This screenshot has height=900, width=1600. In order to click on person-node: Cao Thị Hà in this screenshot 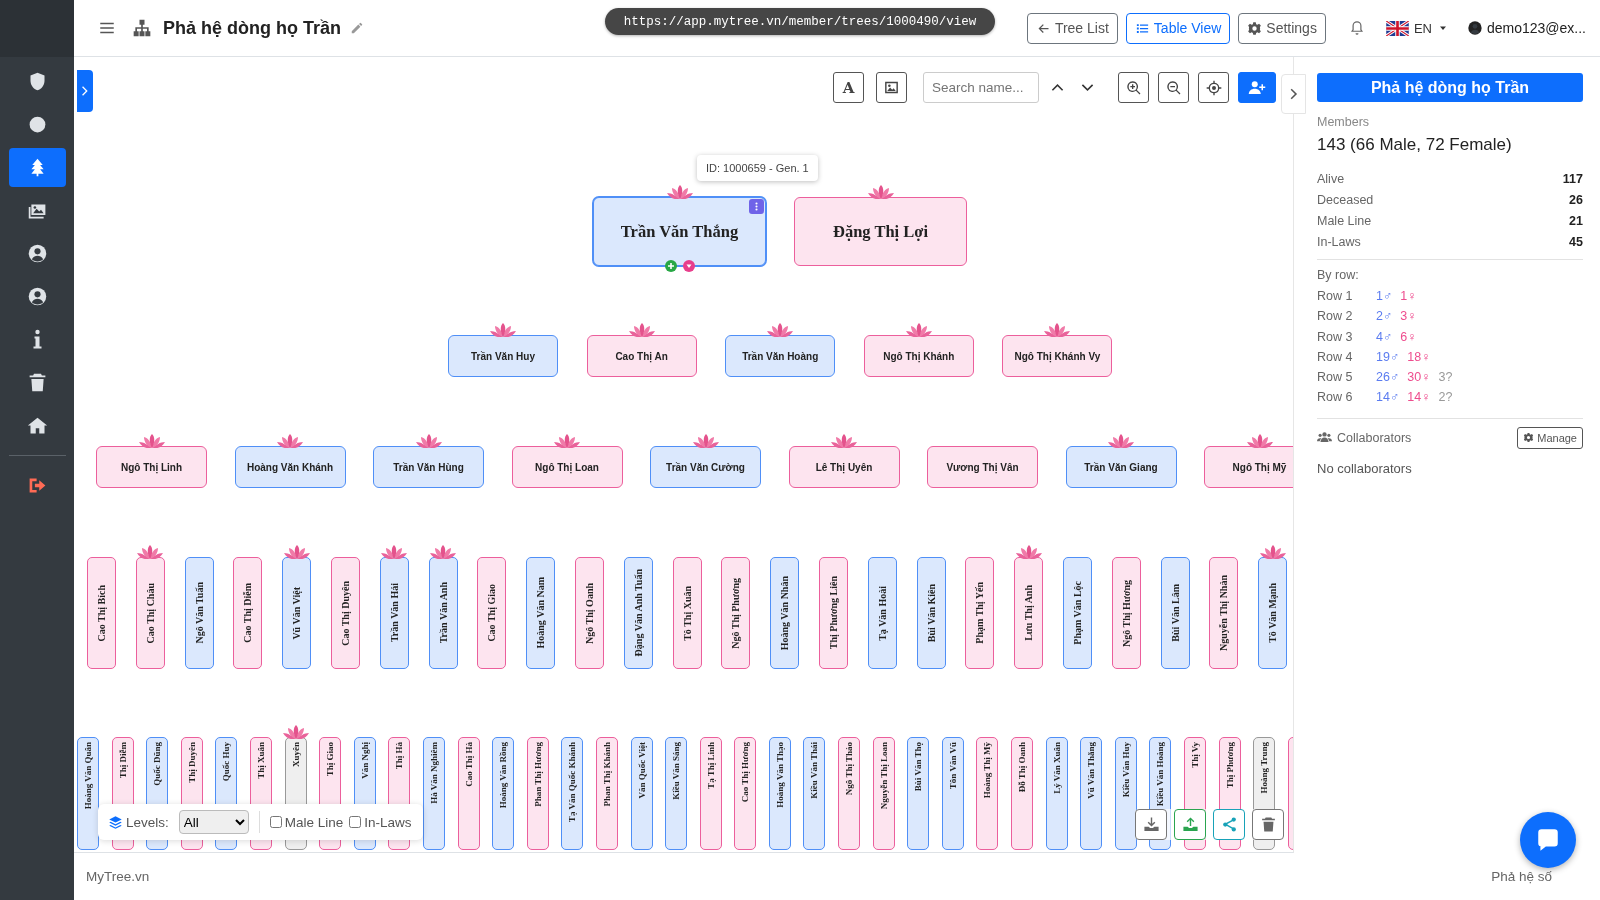, I will do `click(468, 793)`.